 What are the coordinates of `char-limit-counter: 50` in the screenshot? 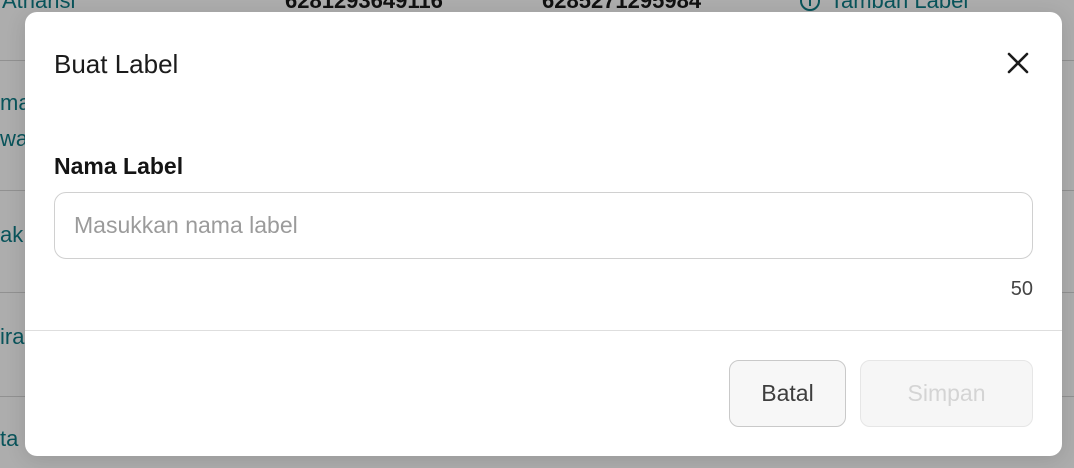 It's located at (1021, 289).